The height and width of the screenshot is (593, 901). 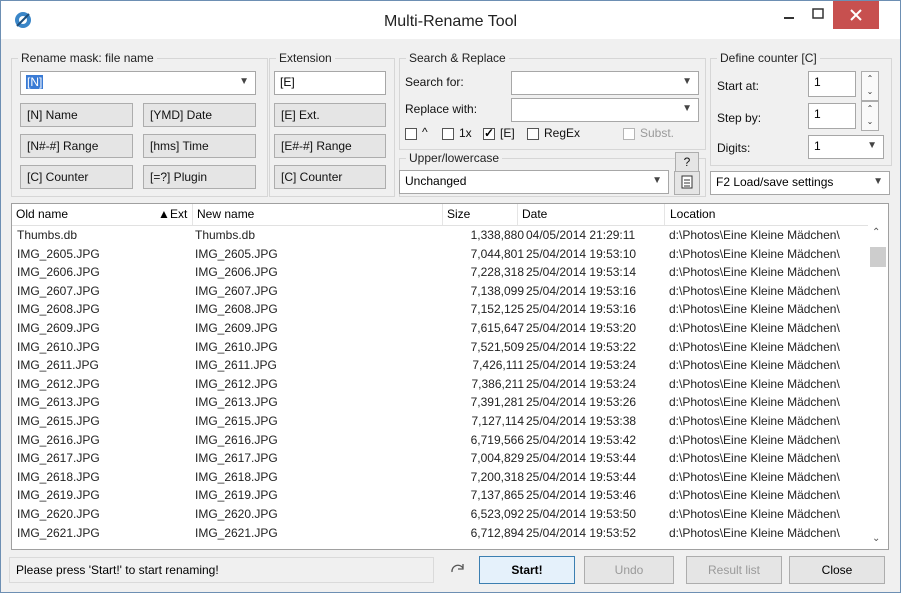 I want to click on column-location: Location, so click(x=692, y=214).